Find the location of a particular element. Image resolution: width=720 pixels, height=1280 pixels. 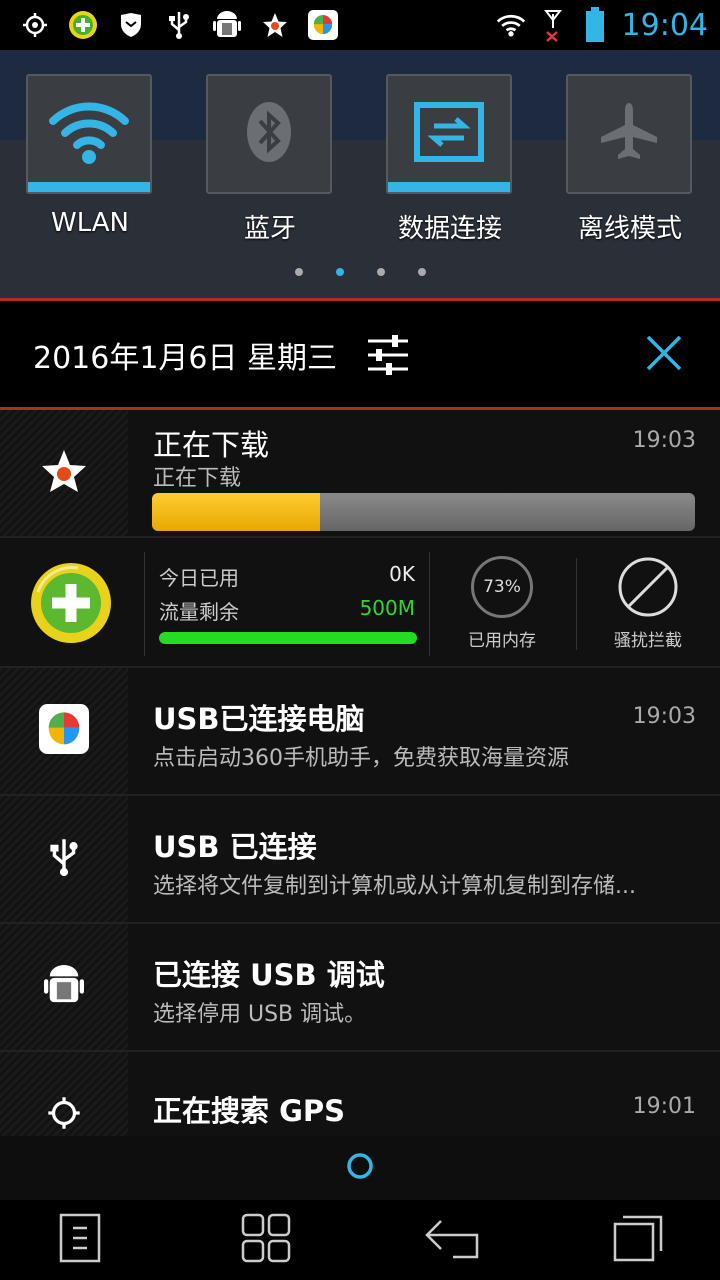

notification-subtitle: 点击启动360手机助手，免费获取海量资源 is located at coordinates (361, 758).